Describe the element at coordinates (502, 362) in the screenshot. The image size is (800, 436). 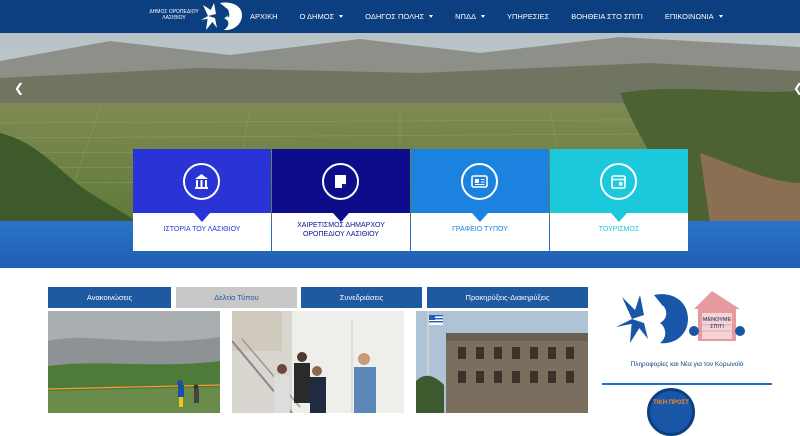
I see `news-photo-town-hall` at that location.